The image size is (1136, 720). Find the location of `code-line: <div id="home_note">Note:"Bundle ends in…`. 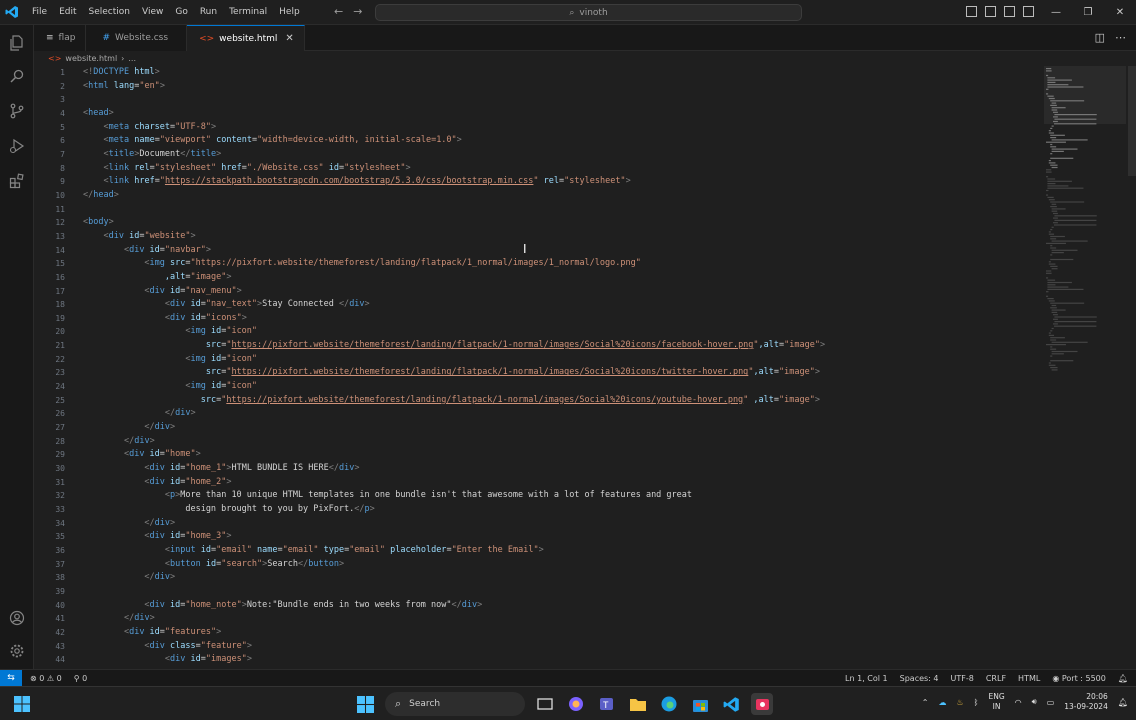

code-line: <div id="home_note">Note:"Bundle ends in… is located at coordinates (559, 606).